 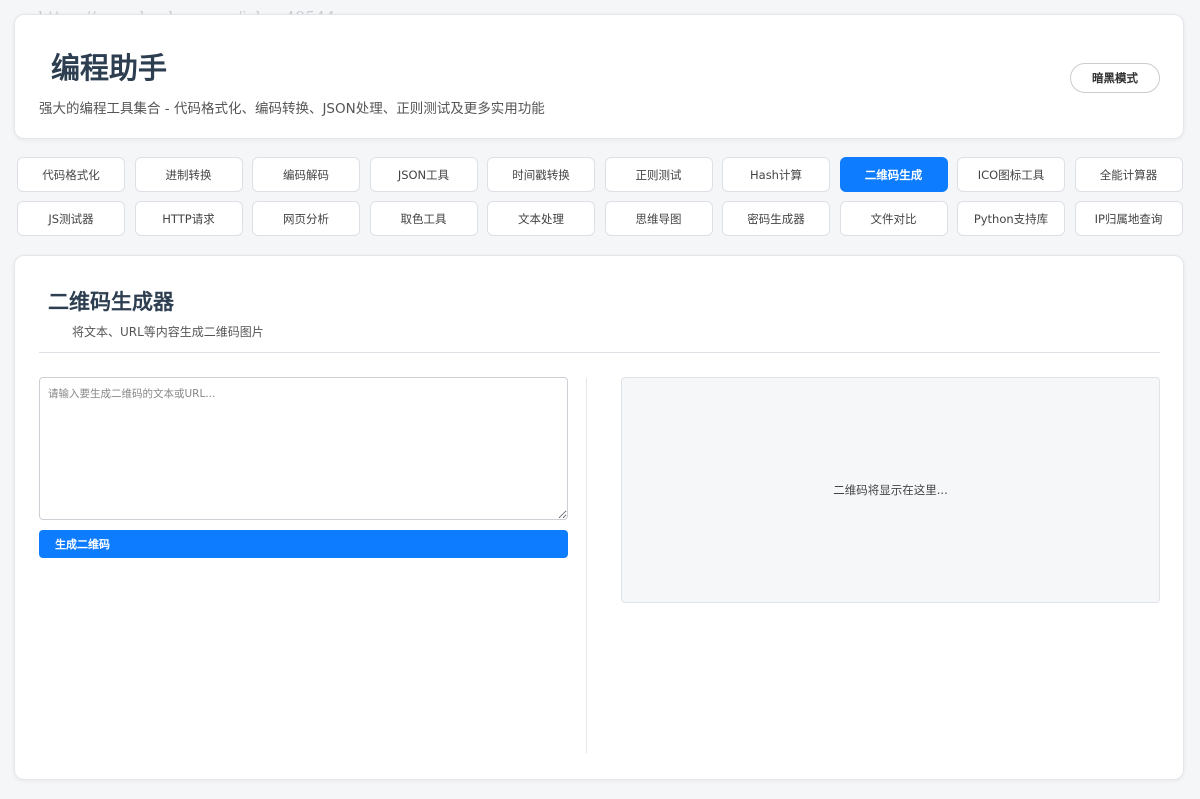 What do you see at coordinates (1128, 174) in the screenshot?
I see `tab-calculator: 全能计算器` at bounding box center [1128, 174].